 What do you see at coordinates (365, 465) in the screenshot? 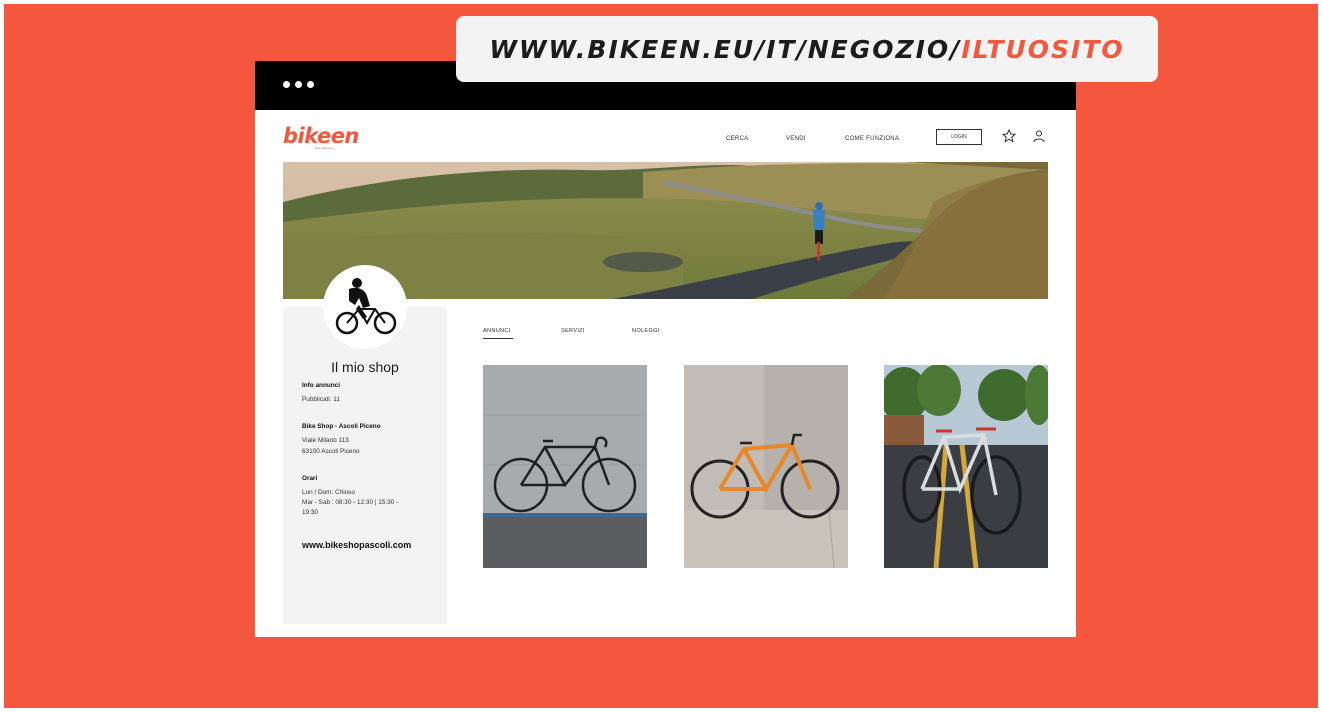
I see `shop-sidebar` at bounding box center [365, 465].